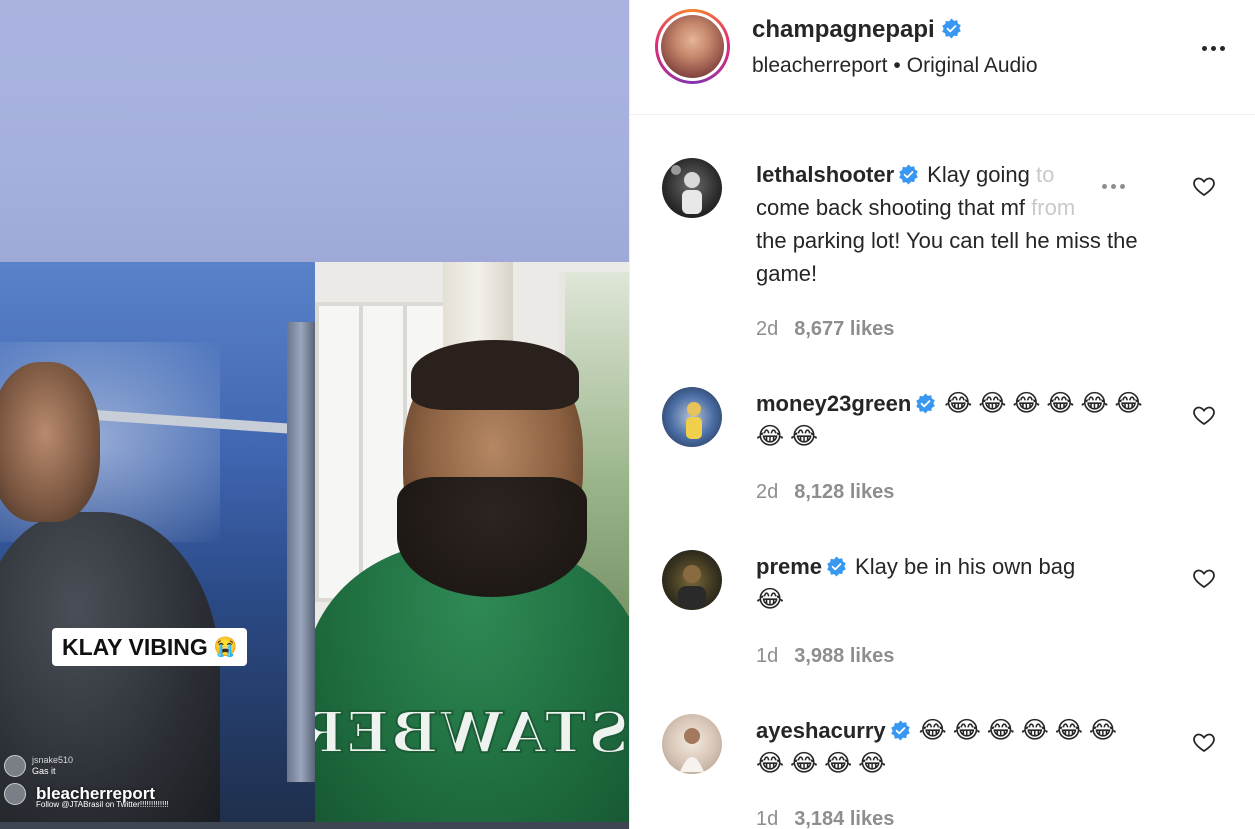  What do you see at coordinates (956, 747) in the screenshot?
I see `comment-text: ayeshacurry 😂😂😂😂😂😂😂😂😂😂` at bounding box center [956, 747].